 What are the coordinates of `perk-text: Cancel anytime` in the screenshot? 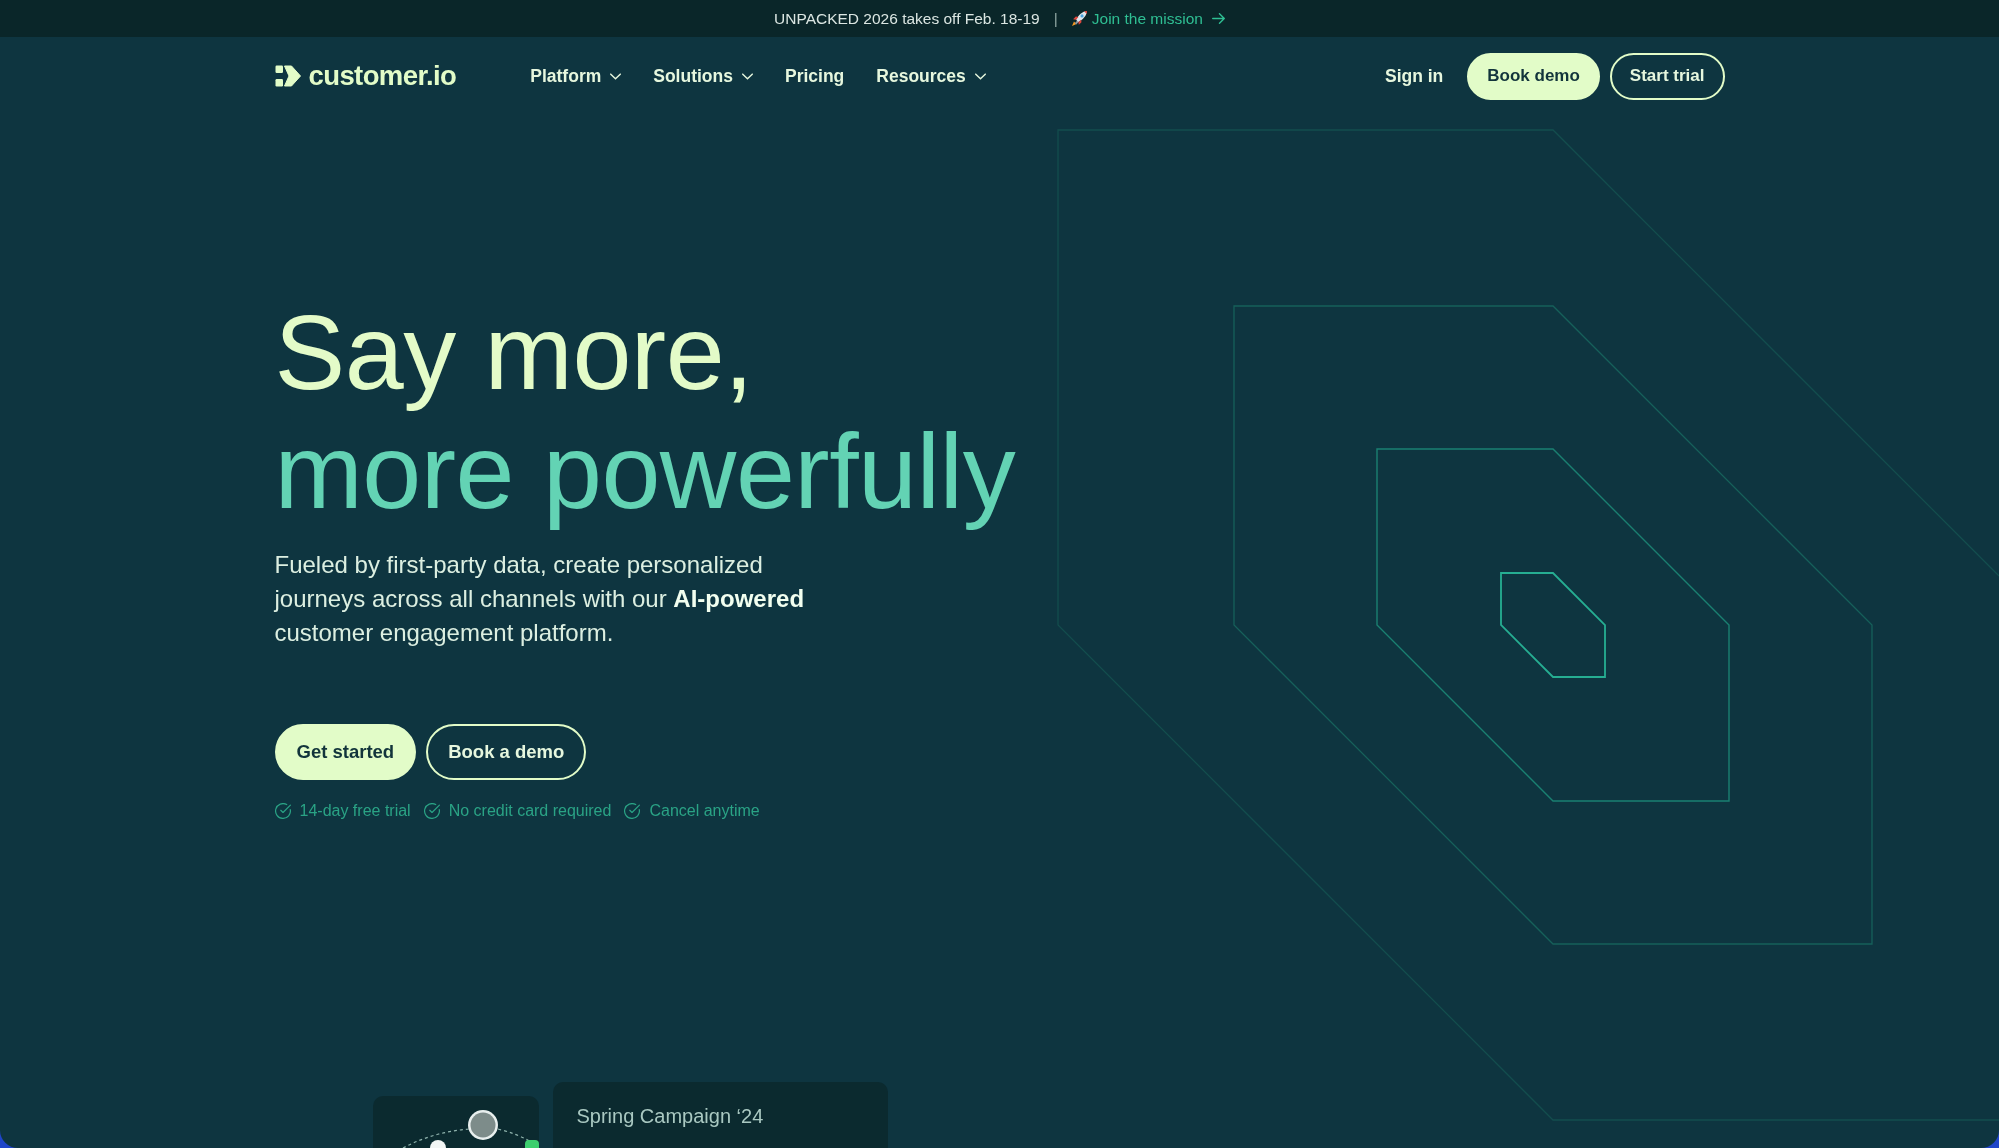 It's located at (704, 811).